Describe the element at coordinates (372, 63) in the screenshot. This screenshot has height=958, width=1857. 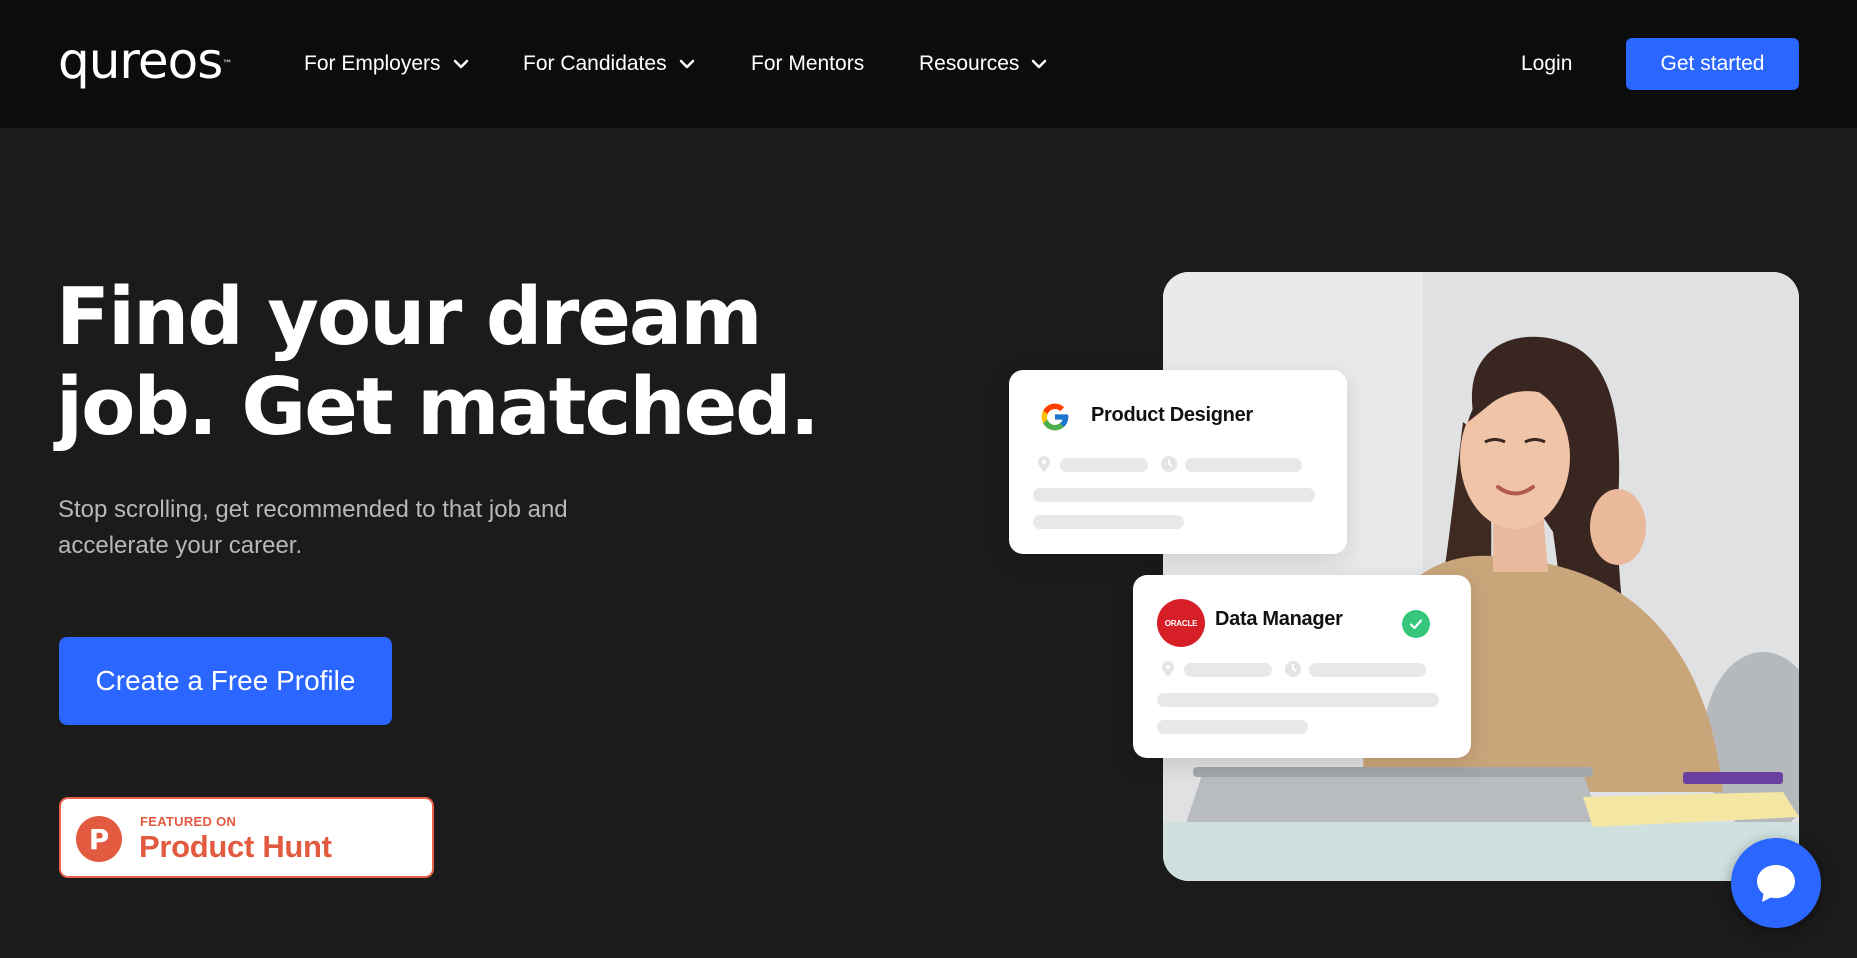
I see `nav-label: For Employers` at that location.